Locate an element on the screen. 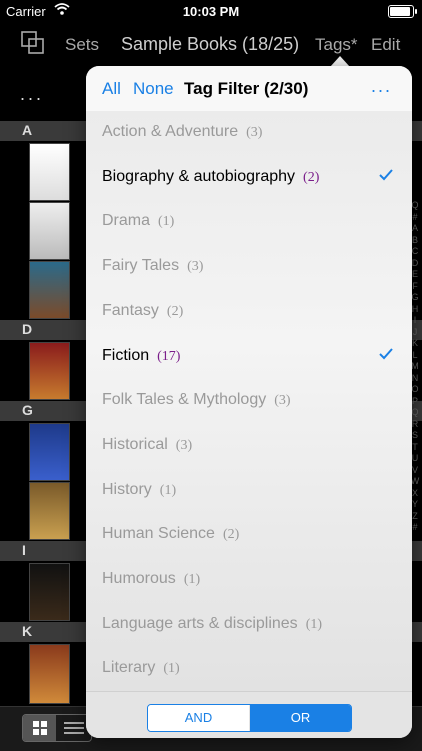 This screenshot has height=751, width=422. section-letter: I is located at coordinates (24, 550).